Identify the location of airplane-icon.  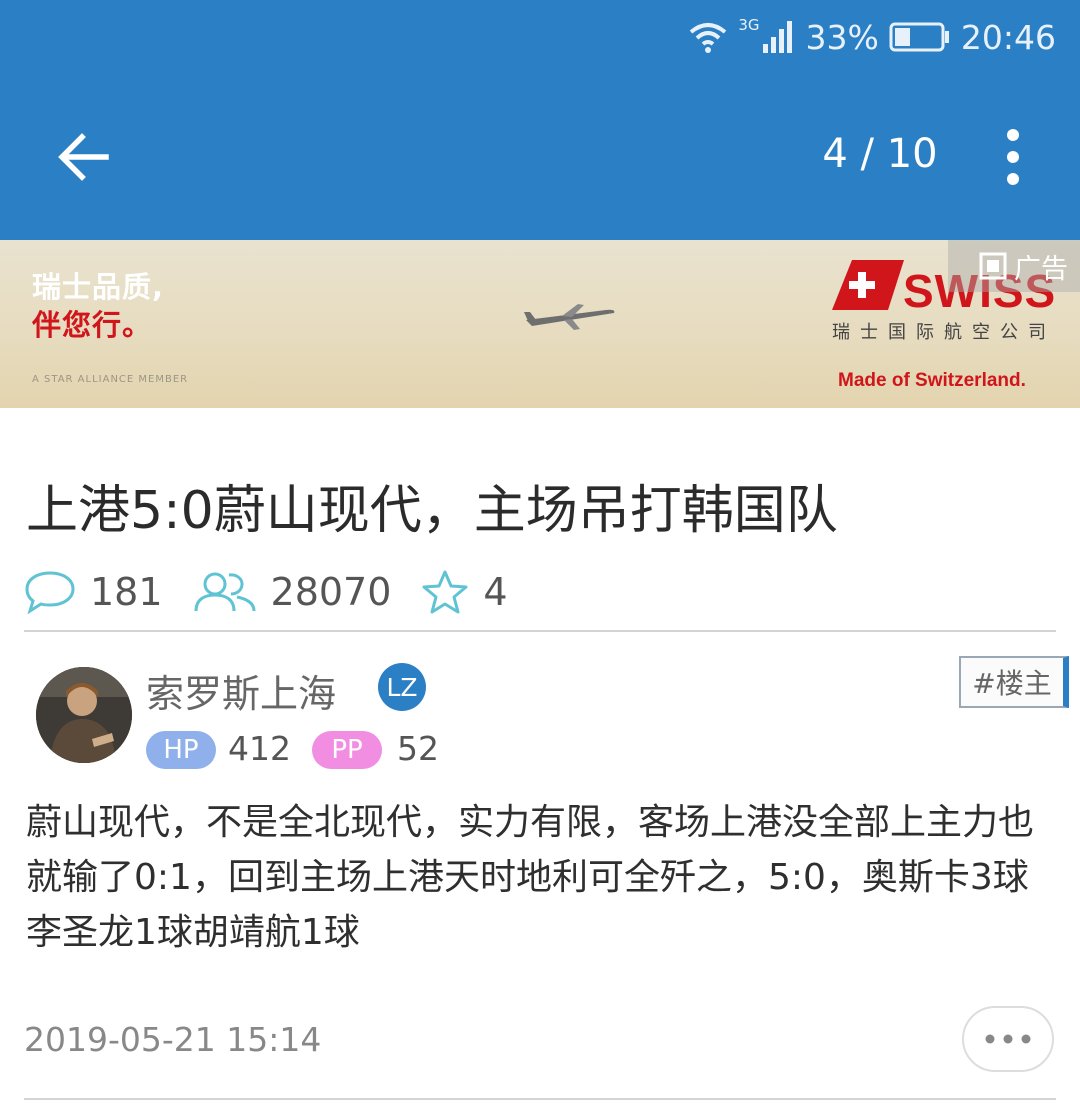
(569, 317).